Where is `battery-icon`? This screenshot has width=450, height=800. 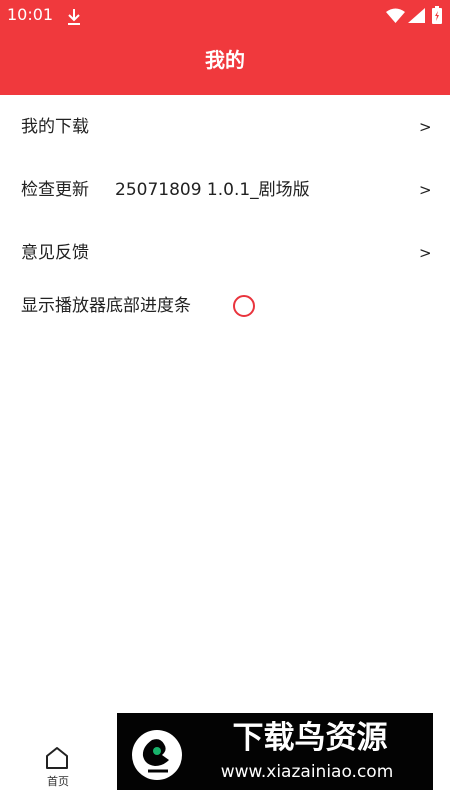 battery-icon is located at coordinates (437, 15).